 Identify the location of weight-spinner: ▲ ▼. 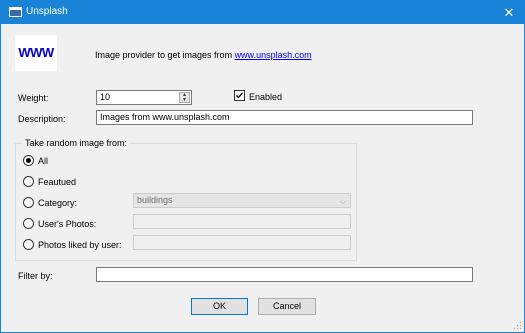
(184, 97).